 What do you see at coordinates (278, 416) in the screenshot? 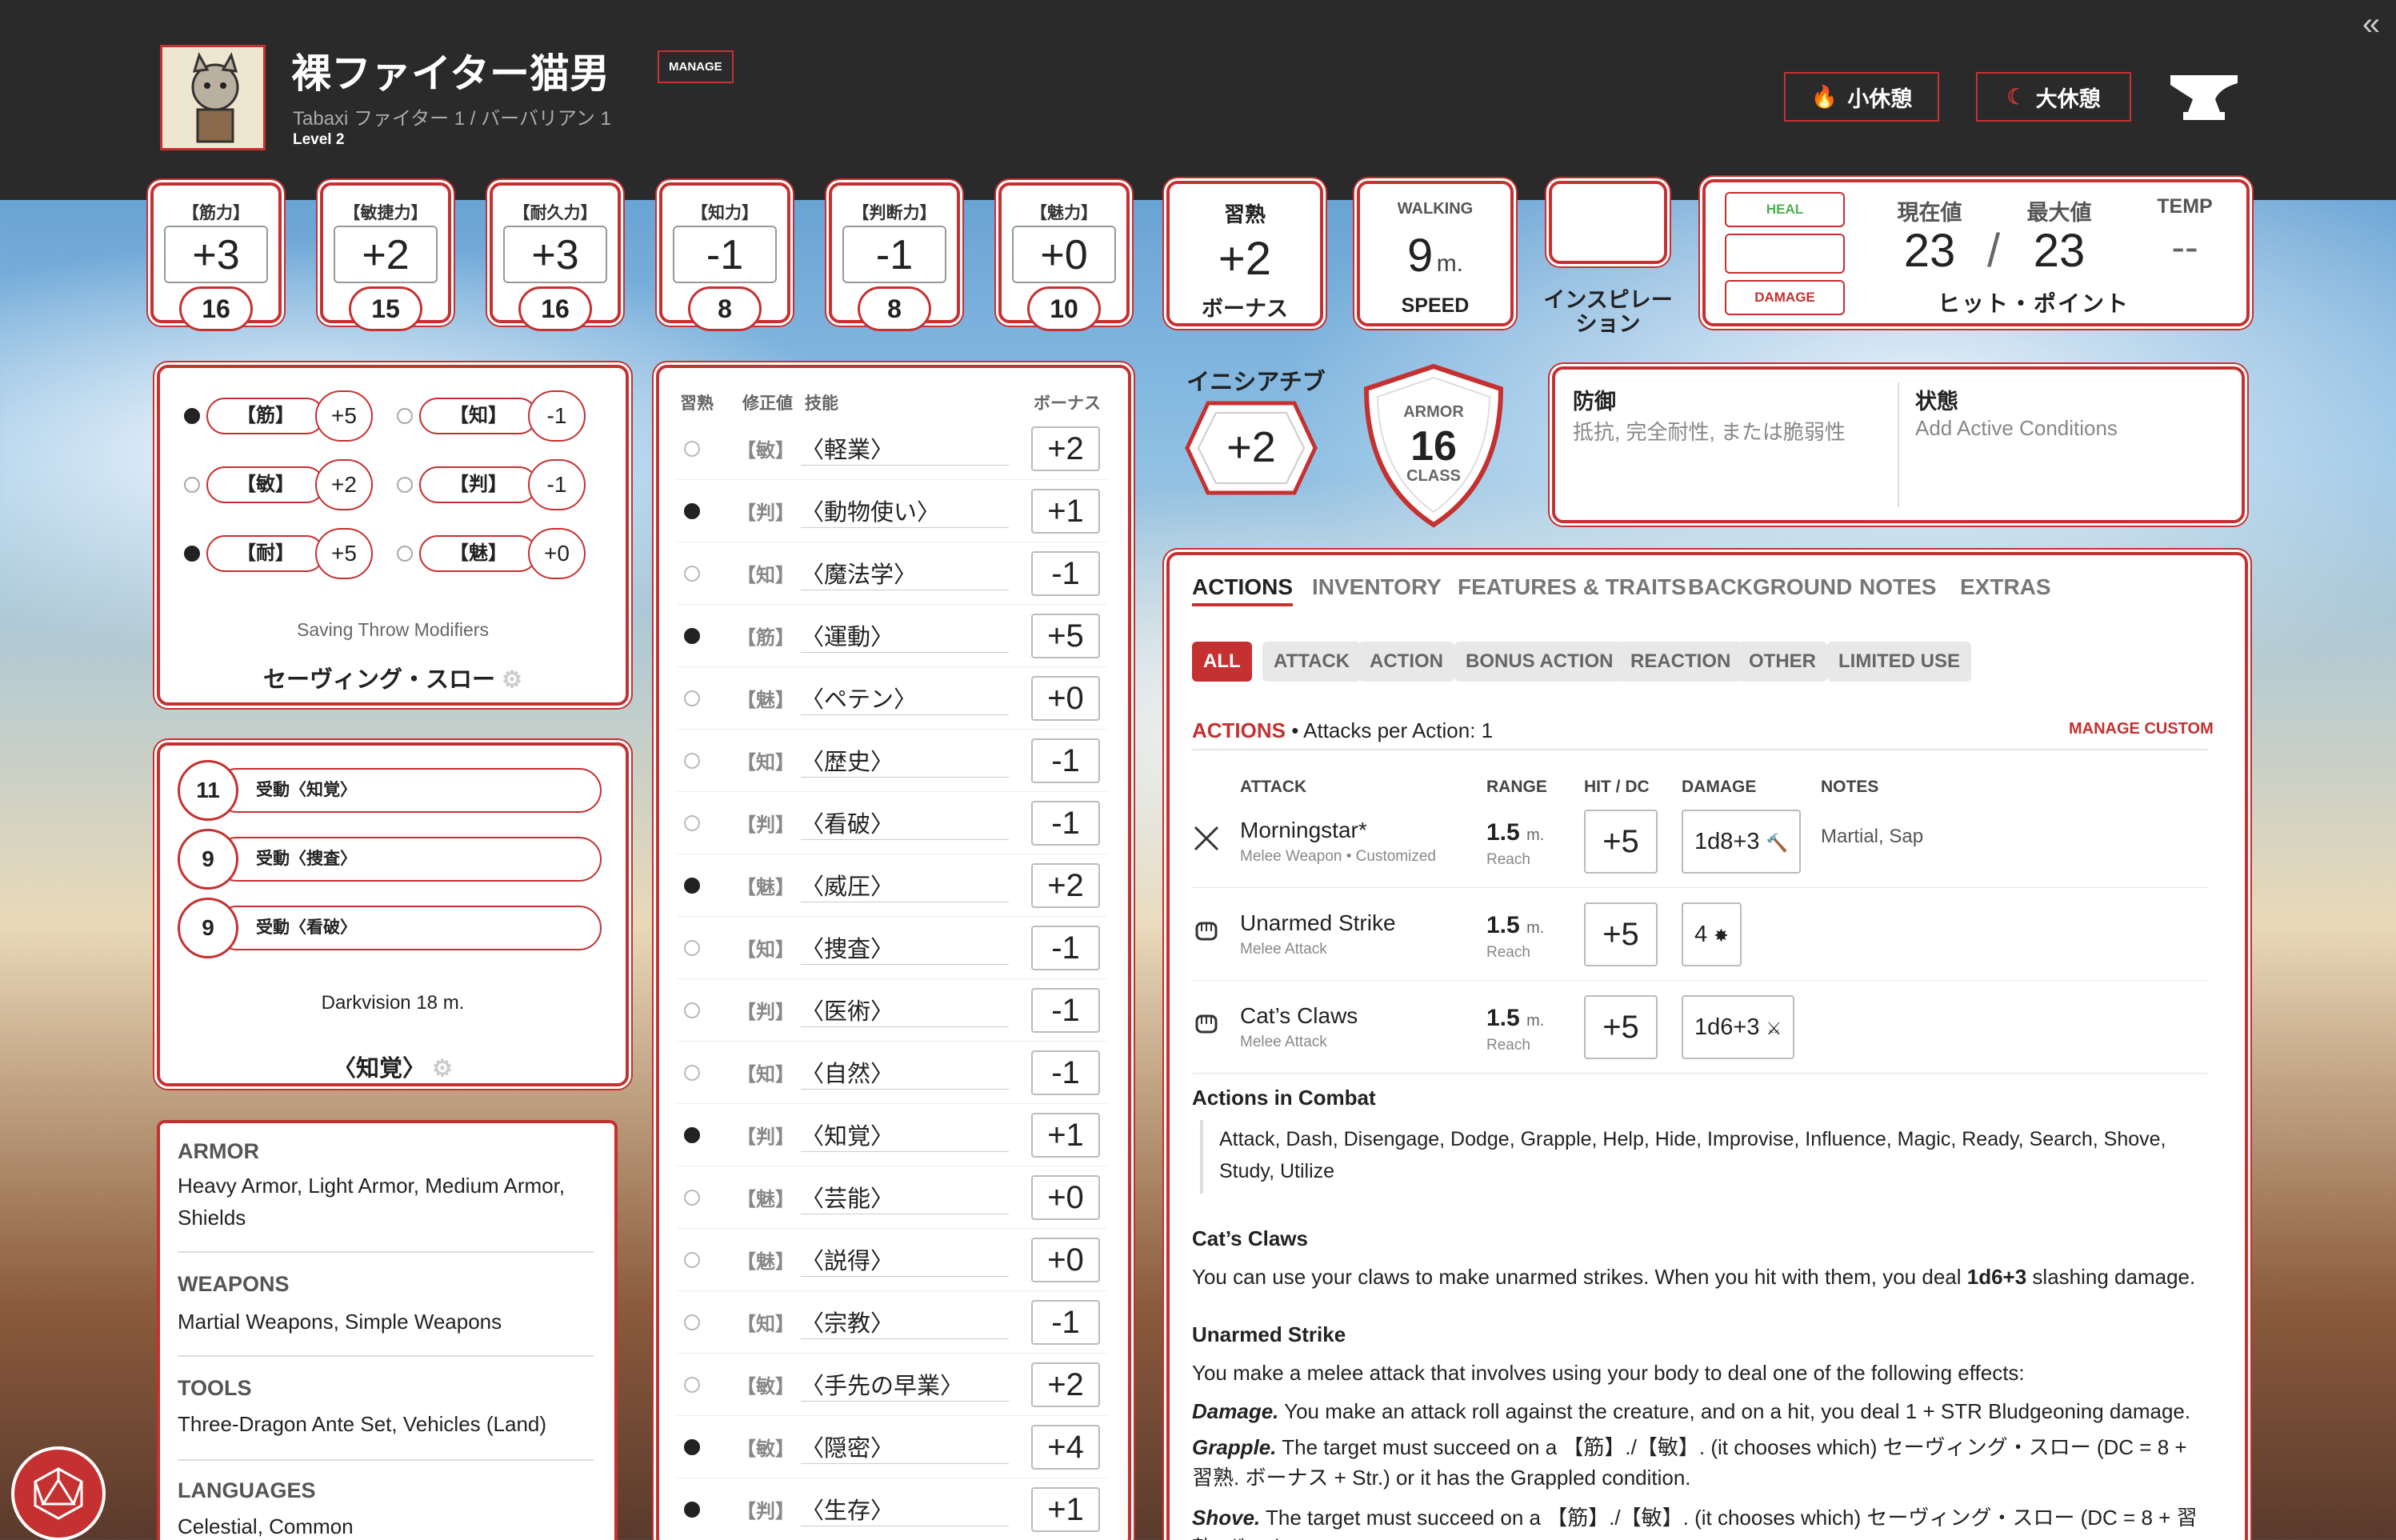
I see `save-strength: 【筋】 +5` at bounding box center [278, 416].